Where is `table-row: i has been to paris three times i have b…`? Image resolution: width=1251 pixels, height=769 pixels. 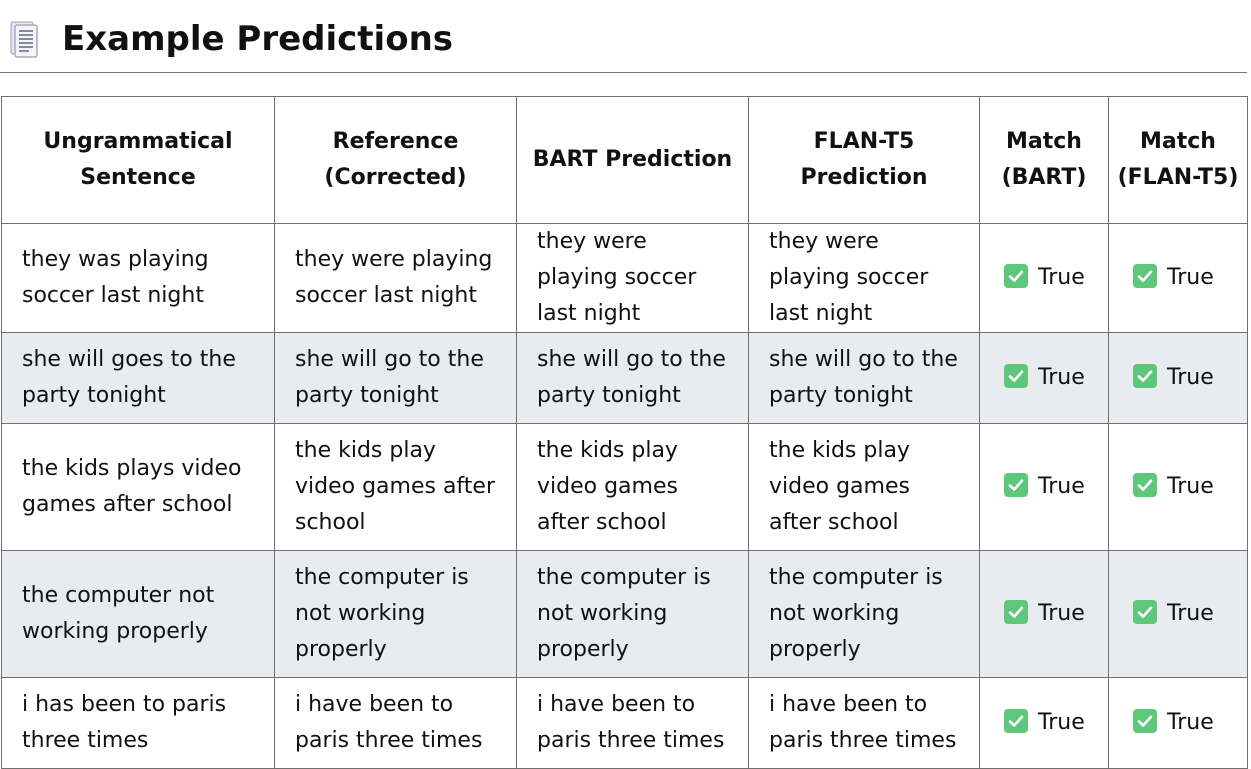
table-row: i has been to paris three times i have b… is located at coordinates (624, 723).